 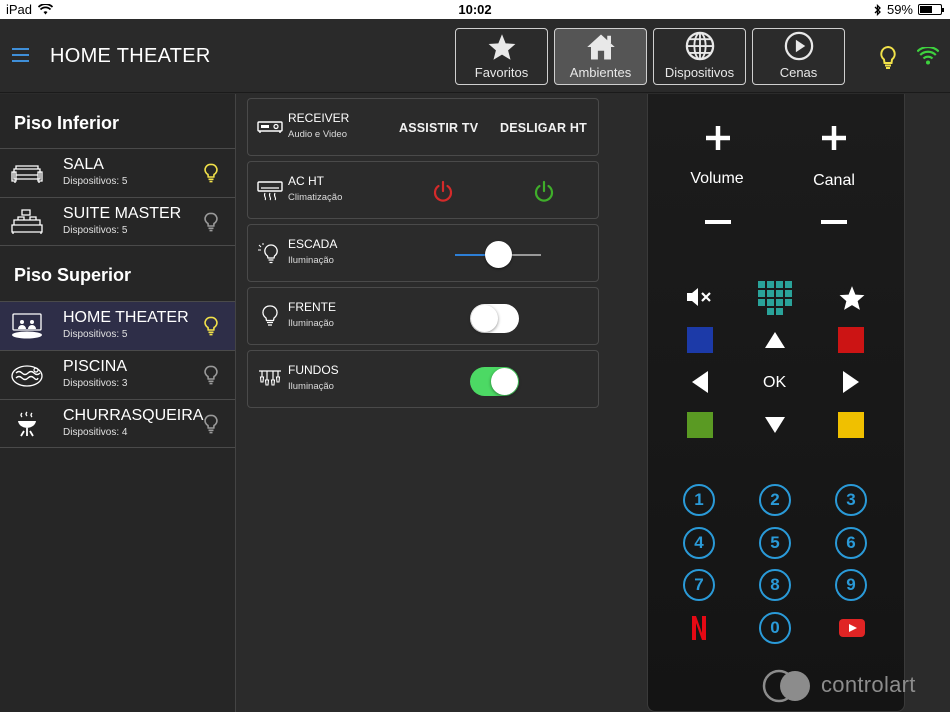 What do you see at coordinates (774, 383) in the screenshot?
I see `ok-button: OK` at bounding box center [774, 383].